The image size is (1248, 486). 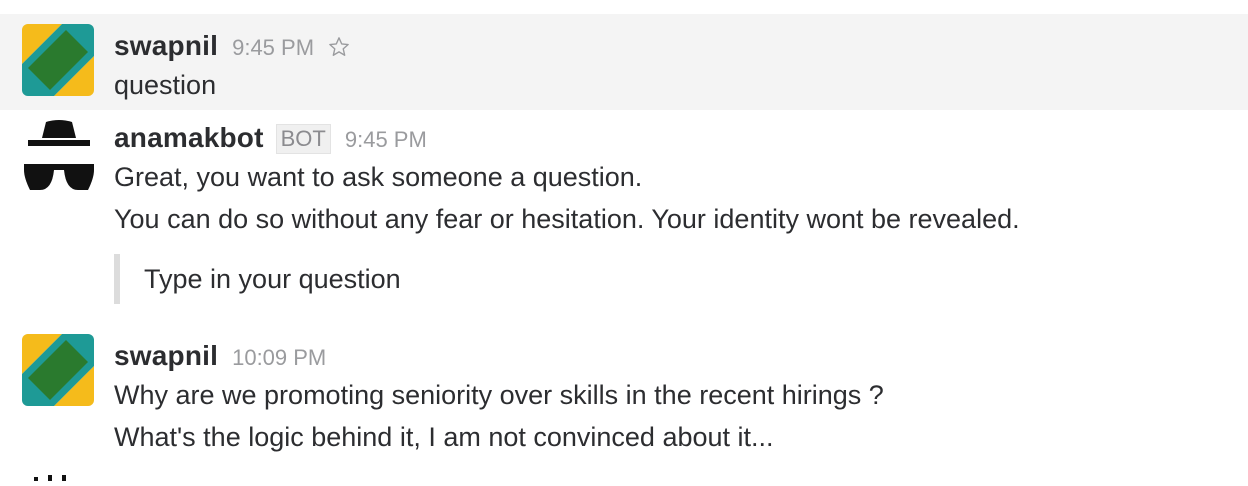 I want to click on message-text: question, so click(x=165, y=85).